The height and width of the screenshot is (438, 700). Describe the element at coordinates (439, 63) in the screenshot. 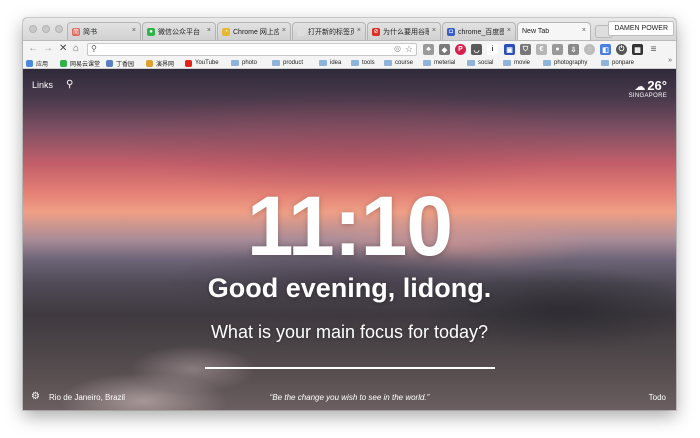

I see `bookmark-meterial: meterial` at that location.